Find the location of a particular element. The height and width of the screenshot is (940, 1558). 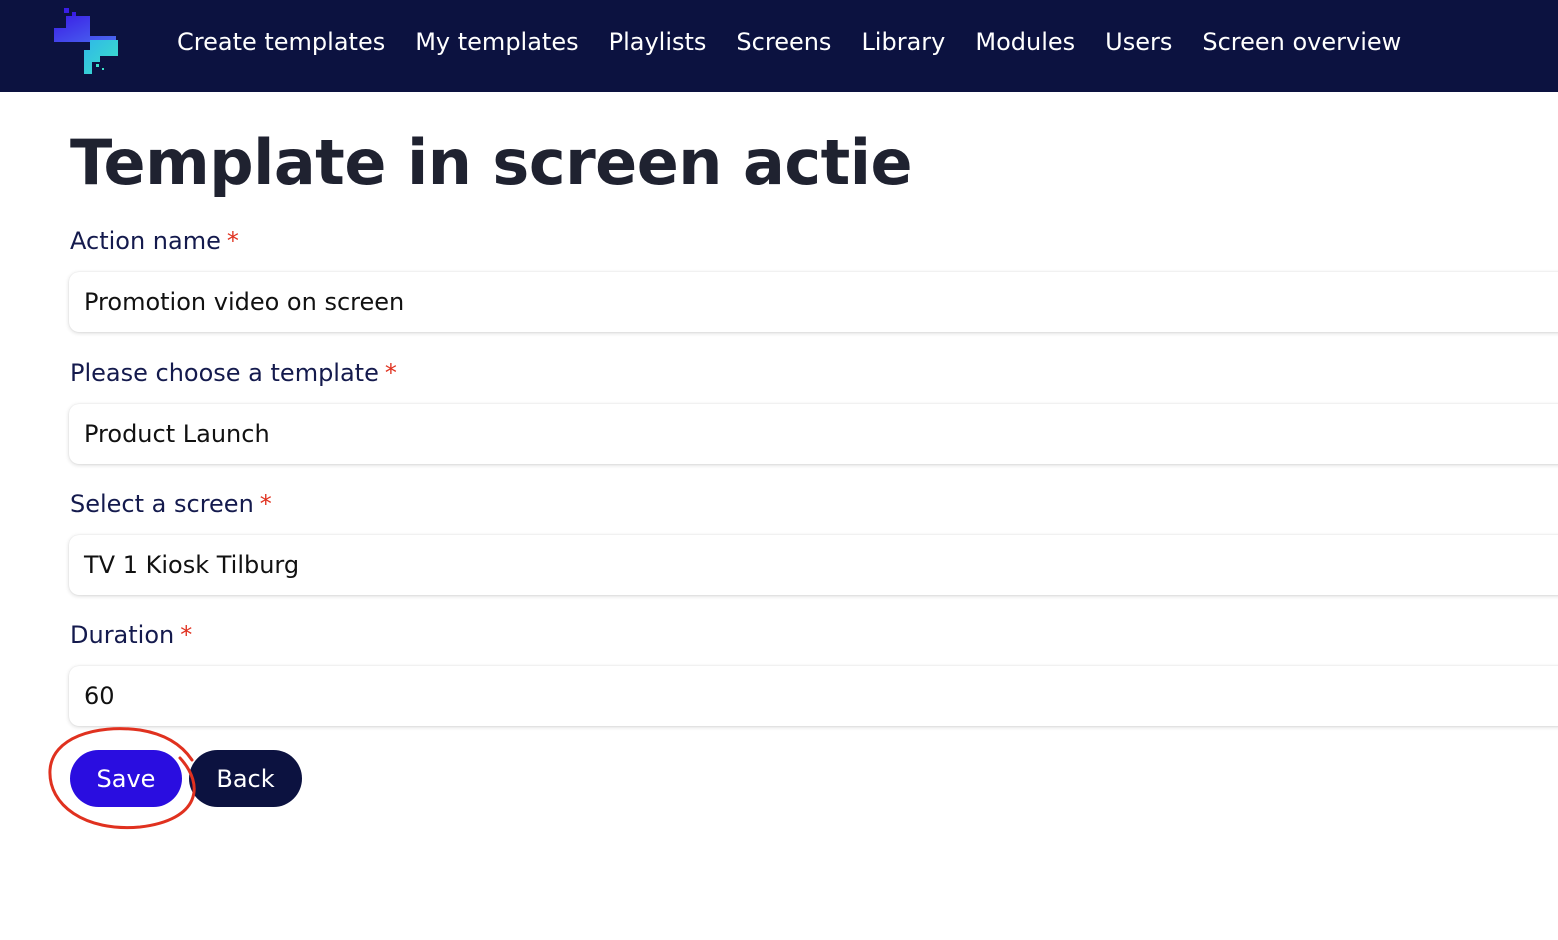

template-select-label-text: Please choose a template is located at coordinates (224, 373).